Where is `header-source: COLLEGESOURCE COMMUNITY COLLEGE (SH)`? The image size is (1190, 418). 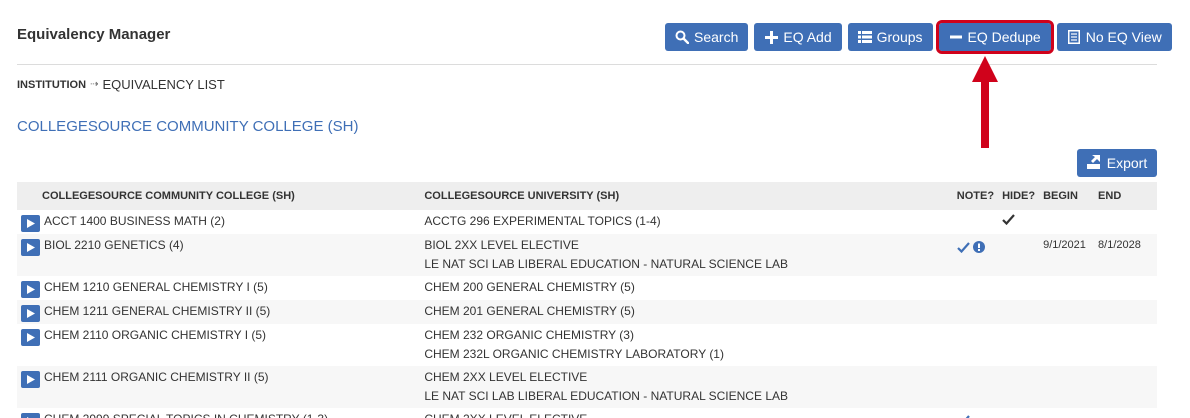
header-source: COLLEGESOURCE COMMUNITY COLLEGE (SH) is located at coordinates (219, 196).